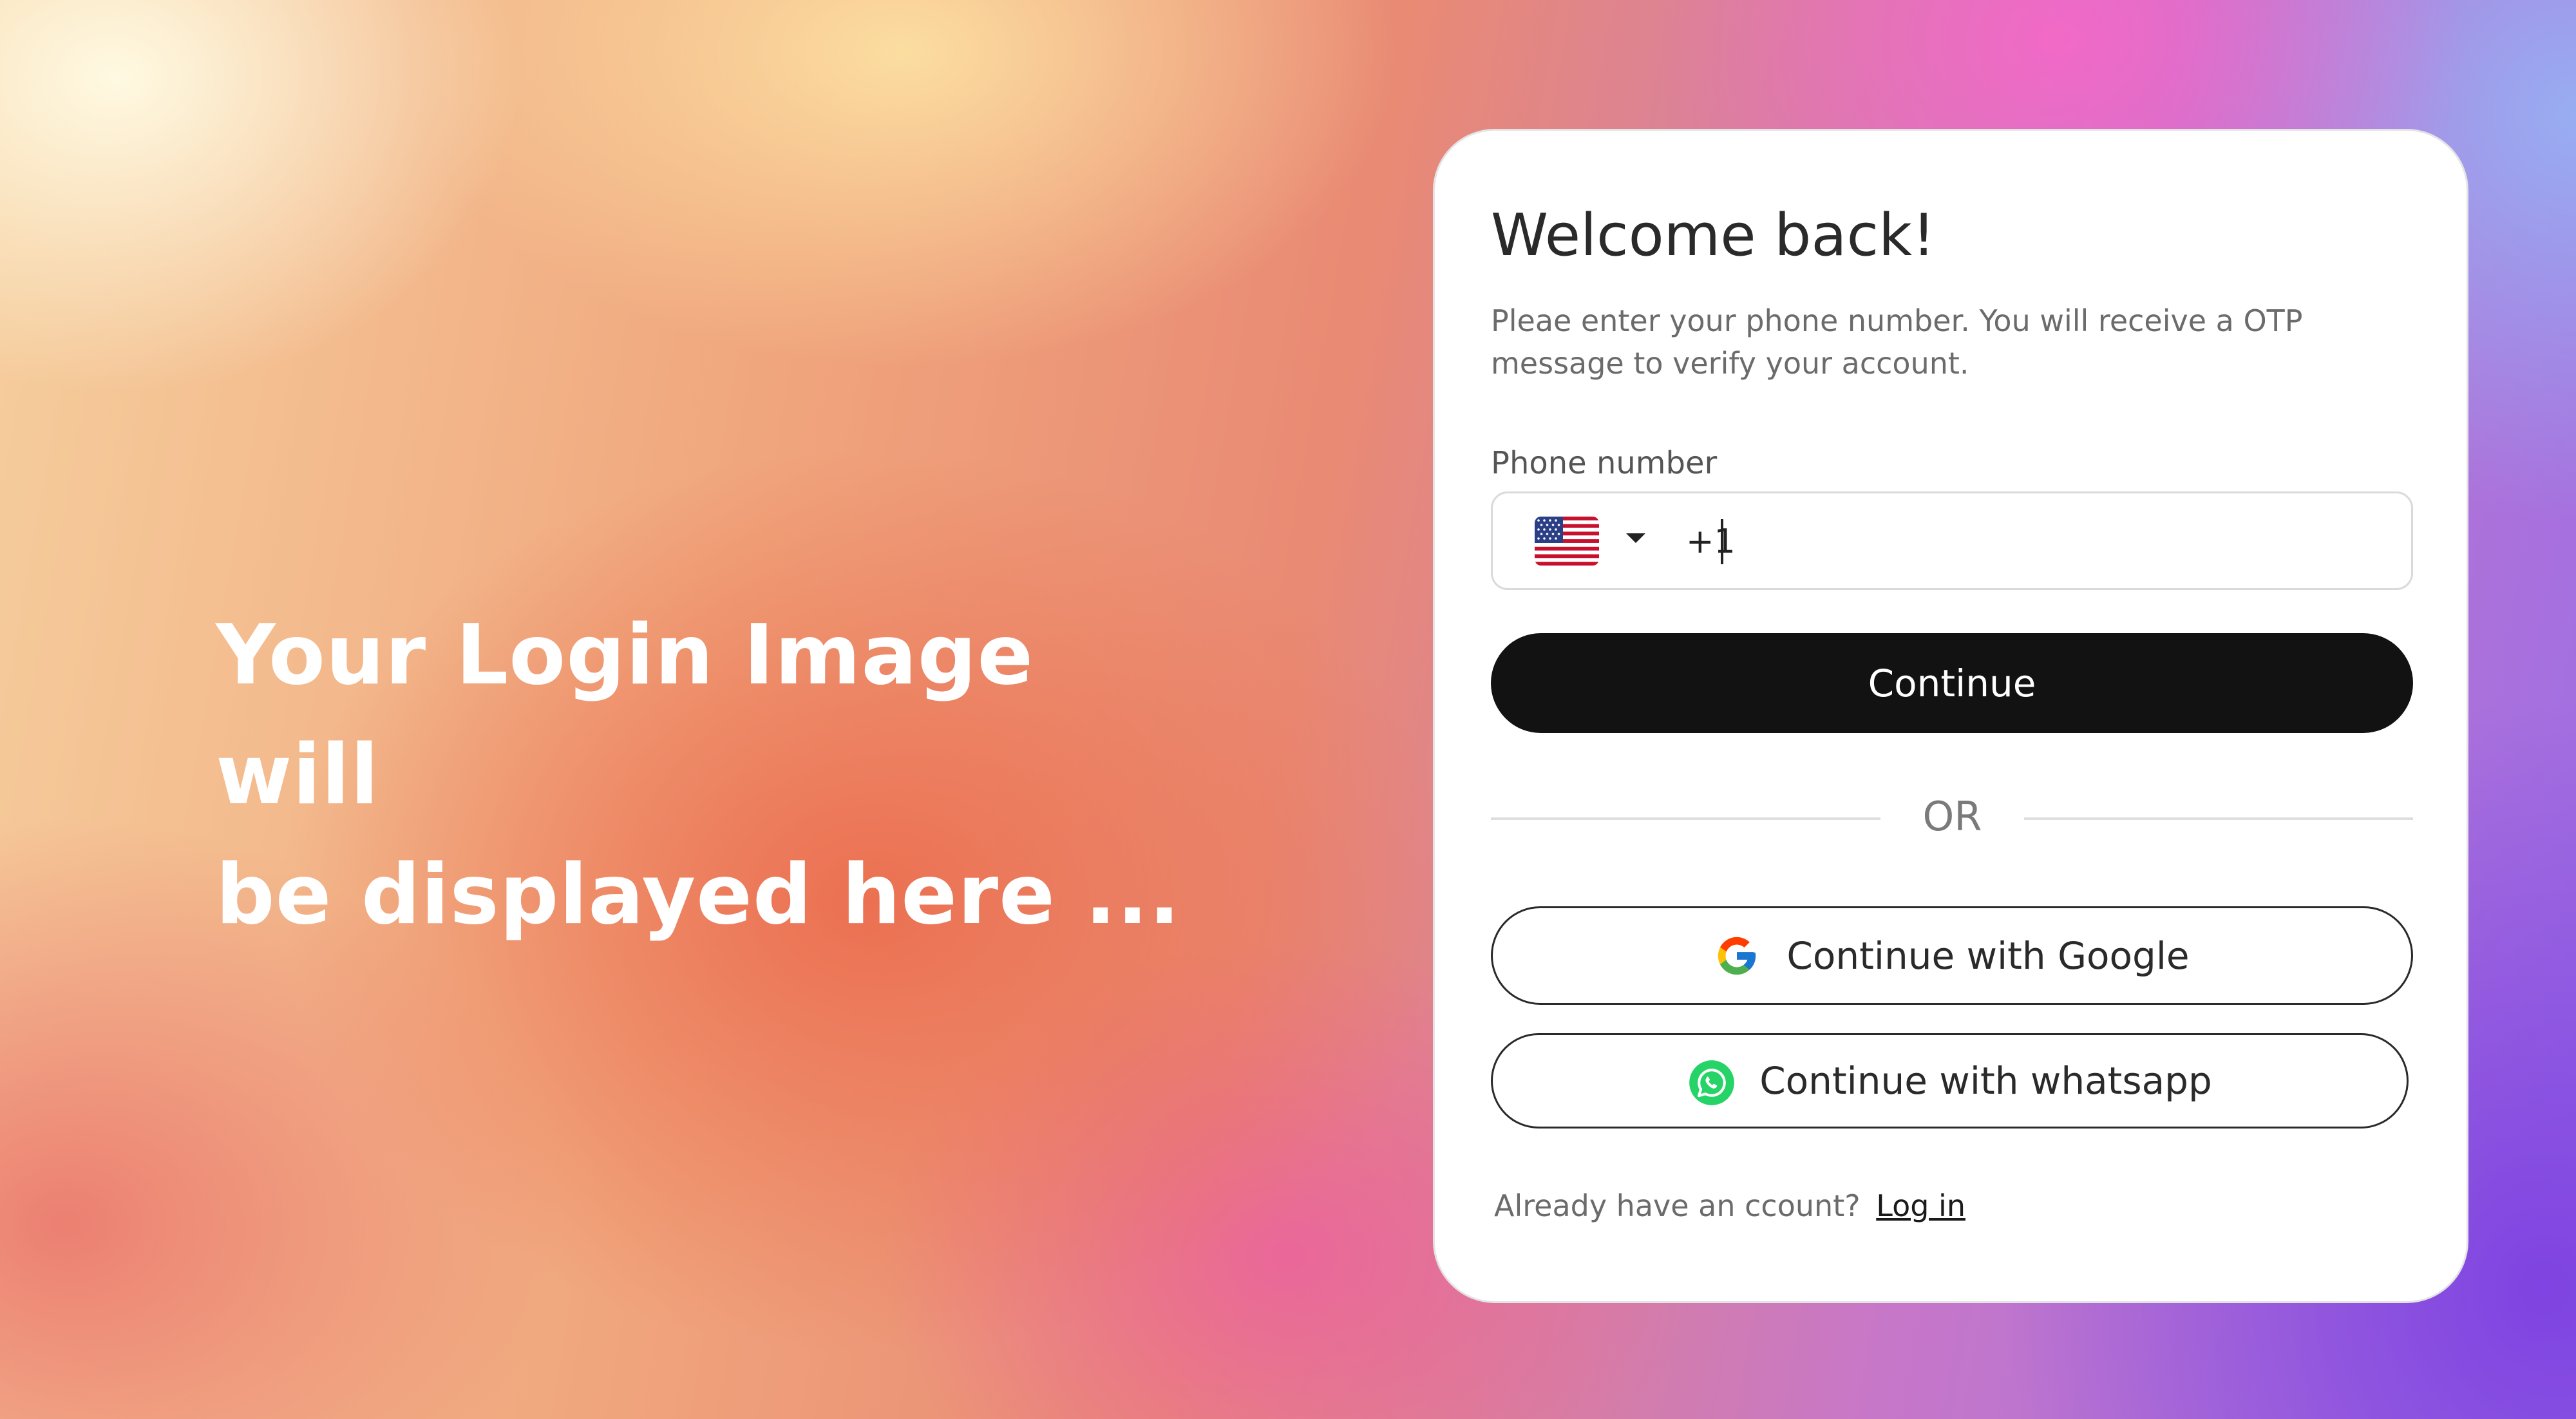 This screenshot has width=2576, height=1419. I want to click on continue-with-whatsapp-label: Continue with whatsapp, so click(1985, 1081).